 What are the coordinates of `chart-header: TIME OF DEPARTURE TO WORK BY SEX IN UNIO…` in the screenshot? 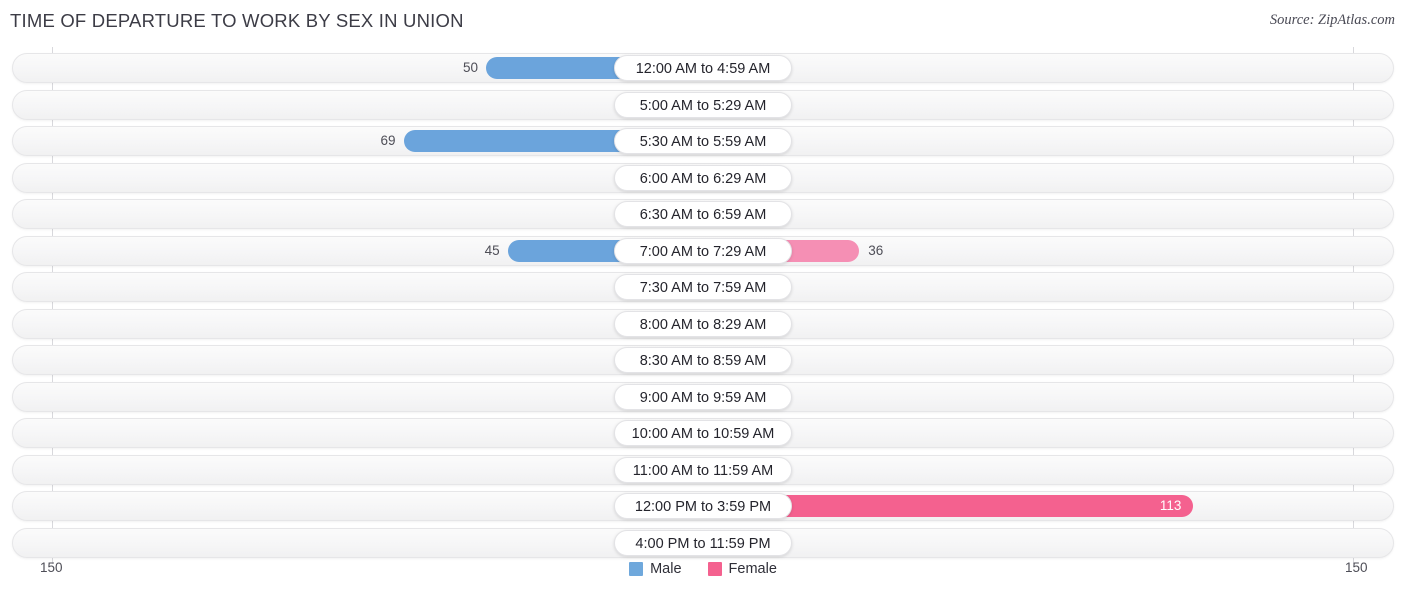 It's located at (703, 22).